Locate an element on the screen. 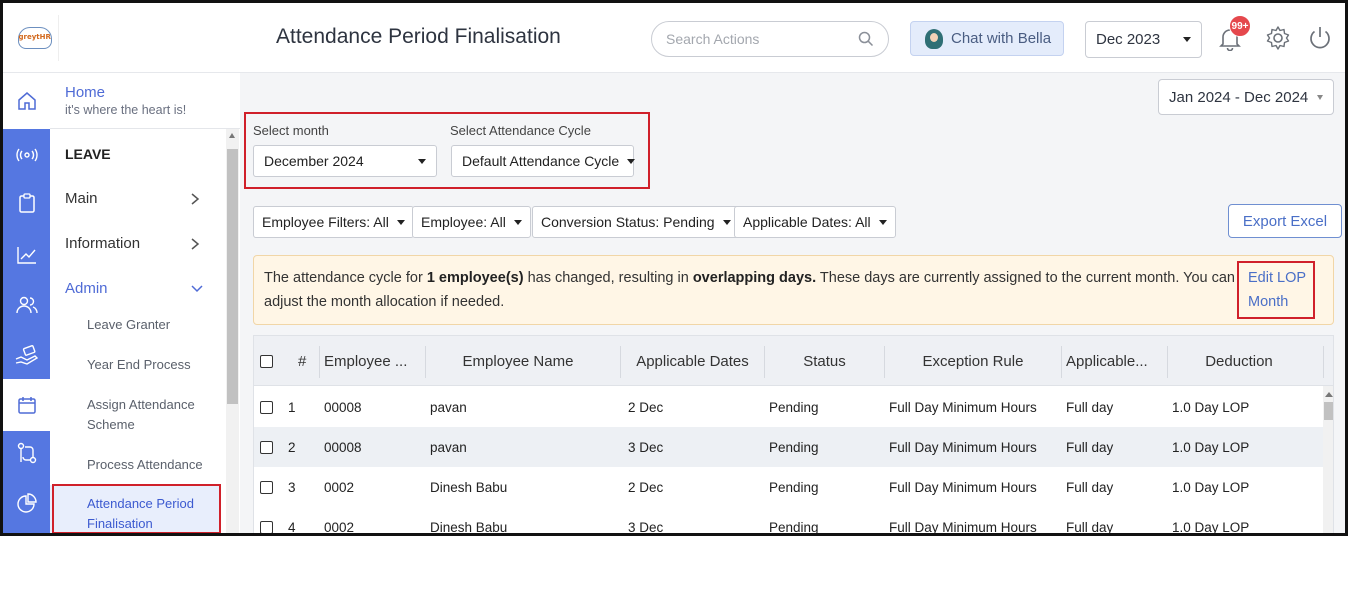 The height and width of the screenshot is (600, 1348). employee-filters-dropdown: Employee Filters: All is located at coordinates (333, 222).